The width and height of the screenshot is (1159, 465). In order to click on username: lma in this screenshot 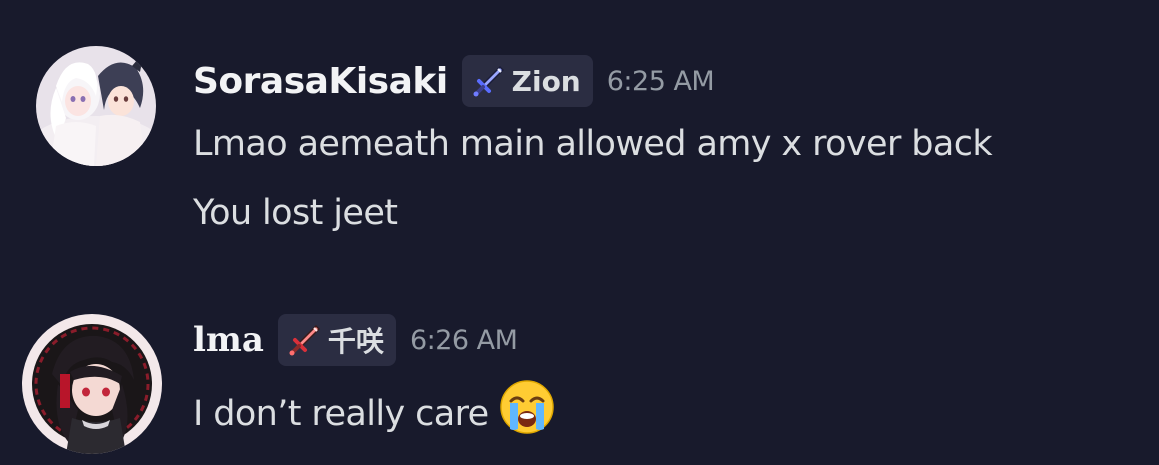, I will do `click(228, 340)`.